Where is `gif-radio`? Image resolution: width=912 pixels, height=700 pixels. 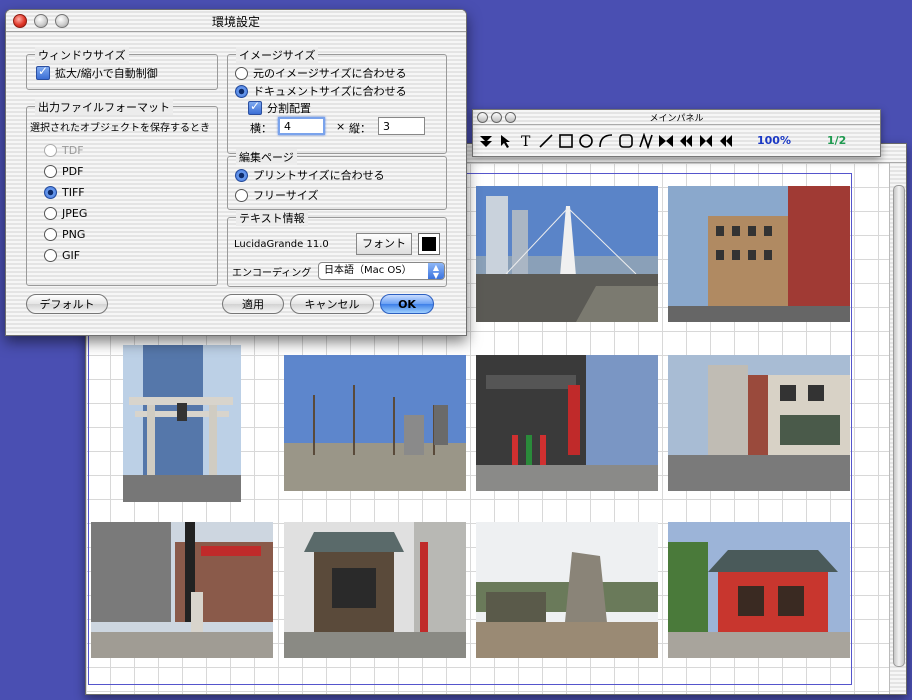 gif-radio is located at coordinates (50, 255).